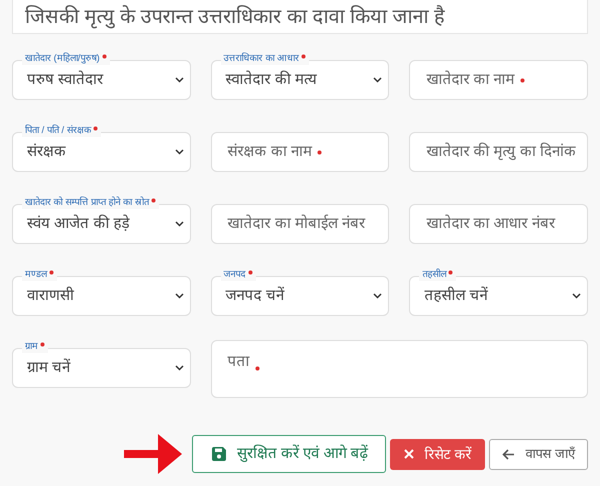 The image size is (600, 486). Describe the element at coordinates (153, 454) in the screenshot. I see `arrow-icon` at that location.